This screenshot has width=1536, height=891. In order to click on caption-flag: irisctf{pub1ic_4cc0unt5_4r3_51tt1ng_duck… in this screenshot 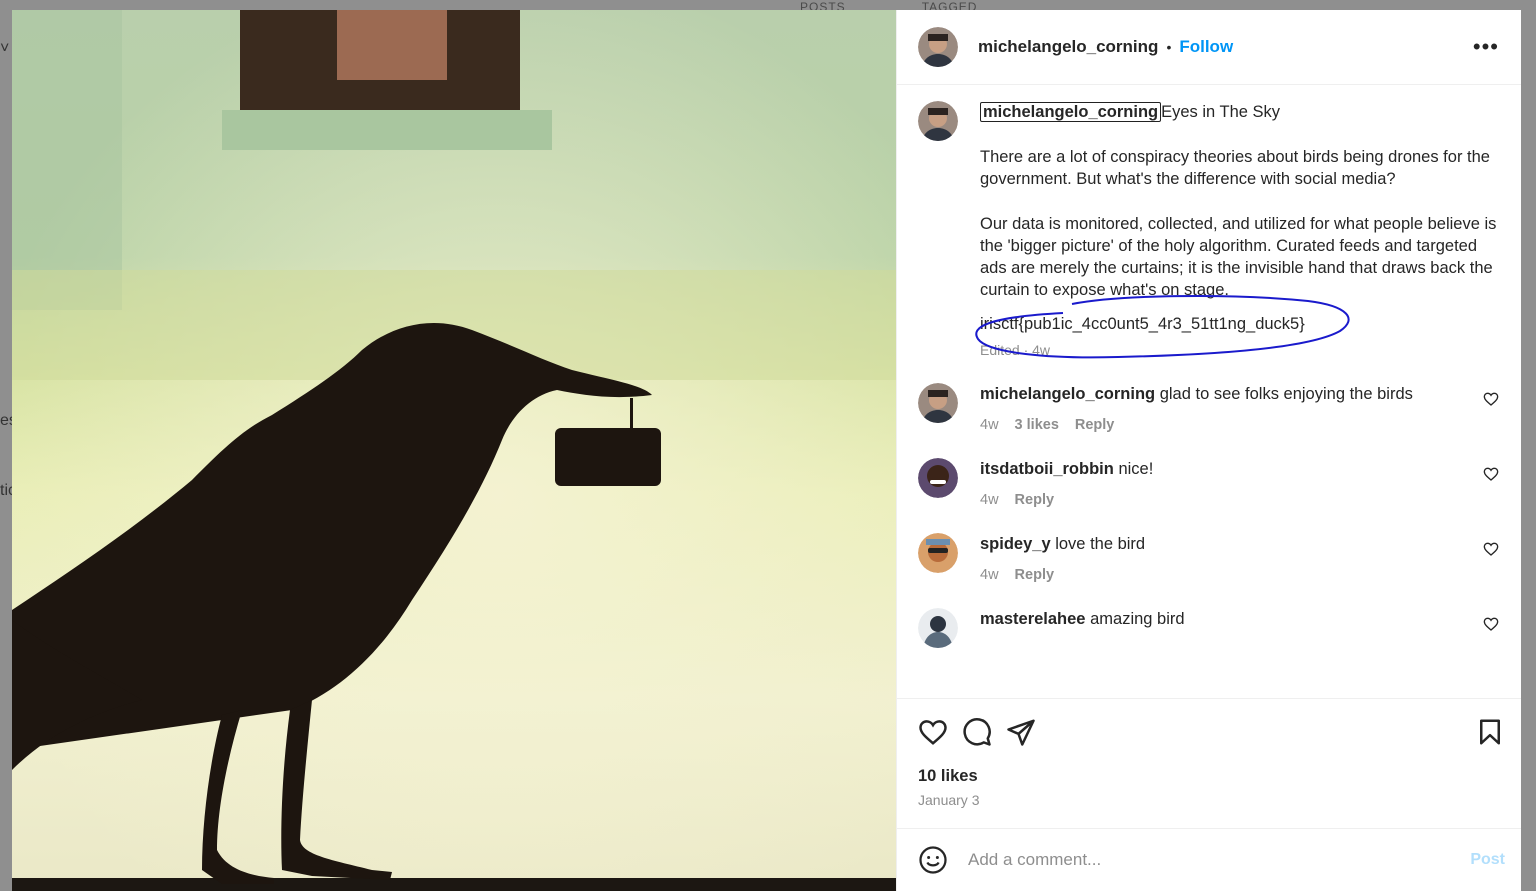, I will do `click(1162, 326)`.